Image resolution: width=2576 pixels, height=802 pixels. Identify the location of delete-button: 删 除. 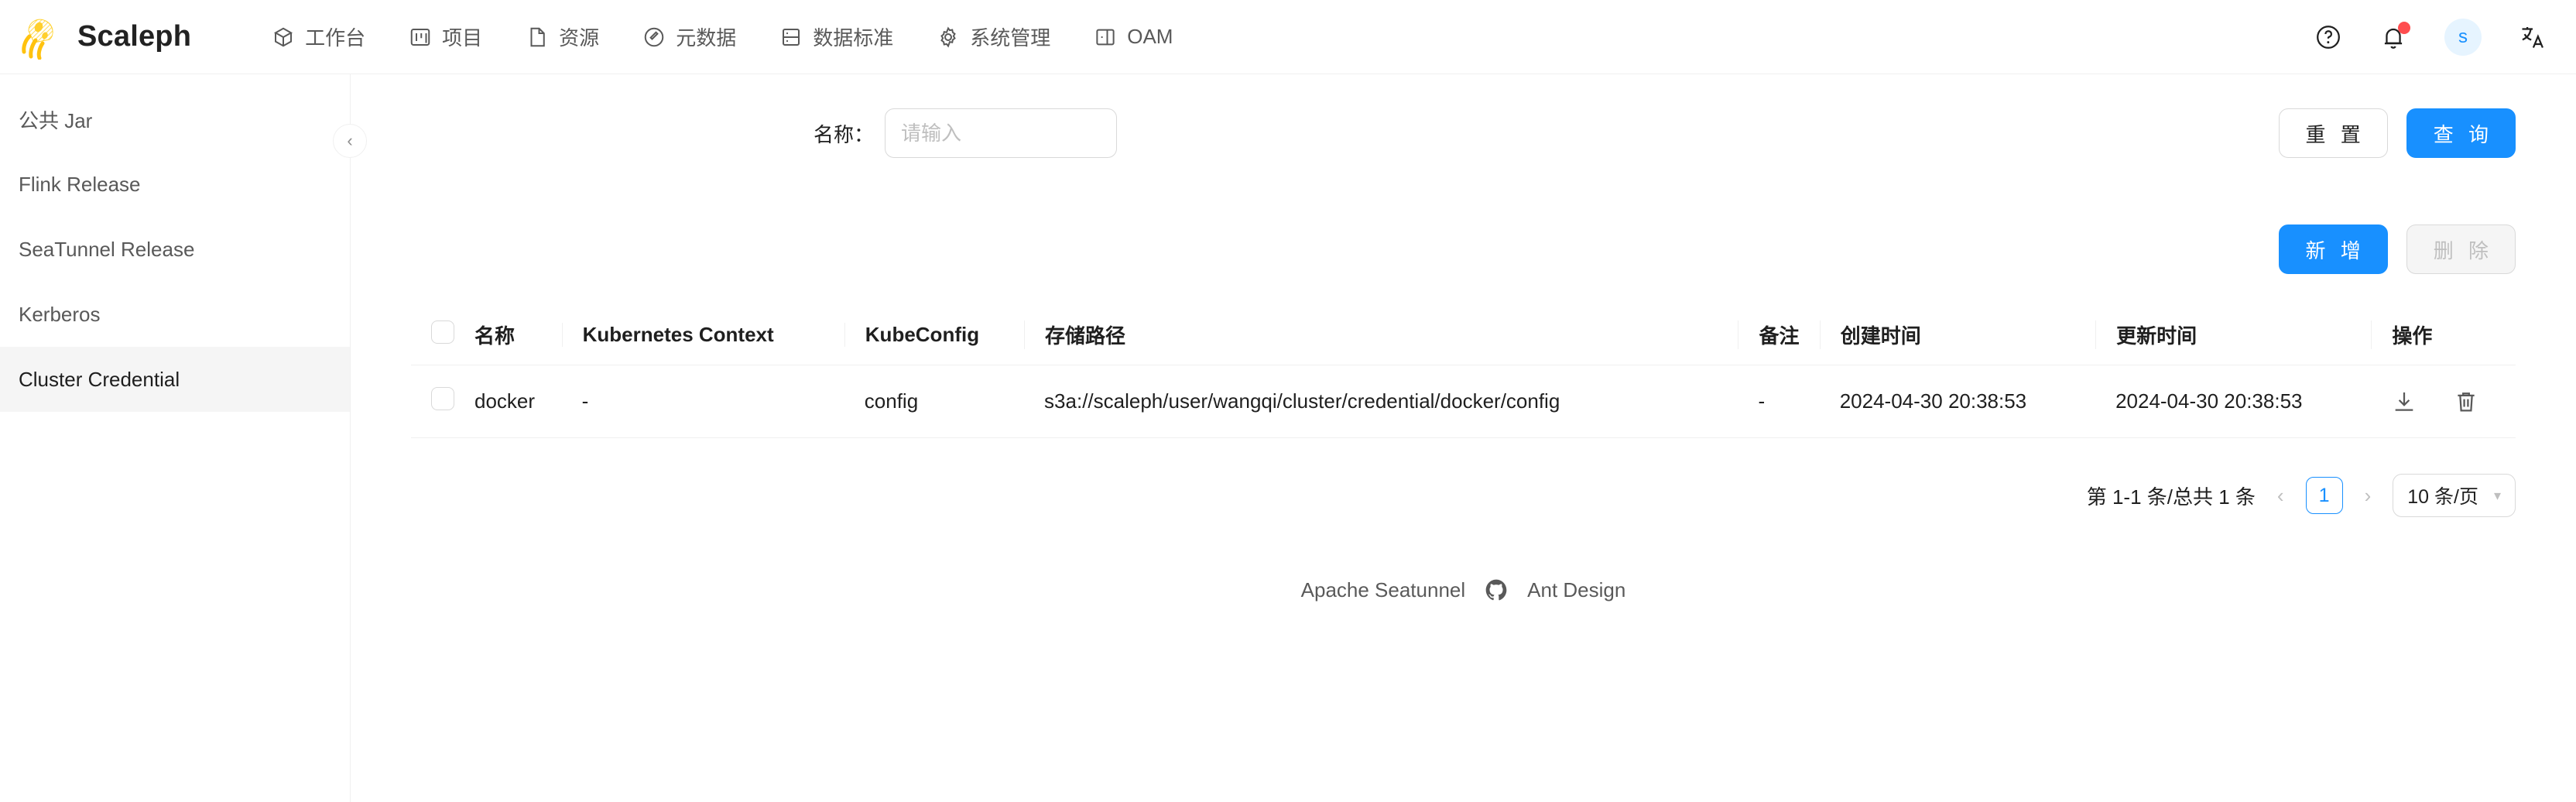
(2461, 249).